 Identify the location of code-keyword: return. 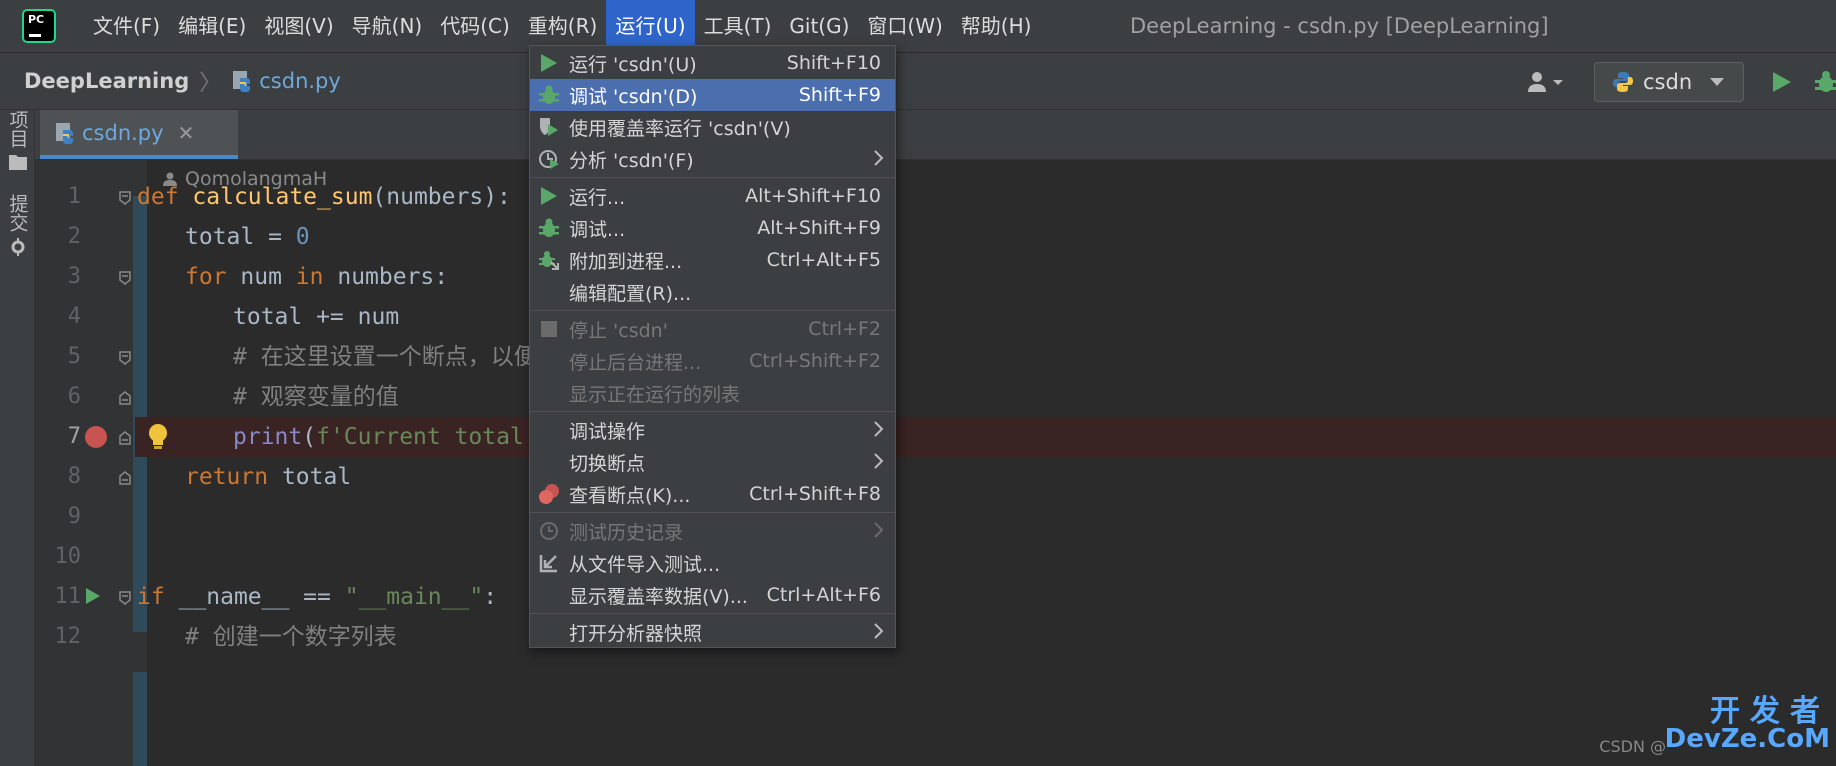
(227, 477).